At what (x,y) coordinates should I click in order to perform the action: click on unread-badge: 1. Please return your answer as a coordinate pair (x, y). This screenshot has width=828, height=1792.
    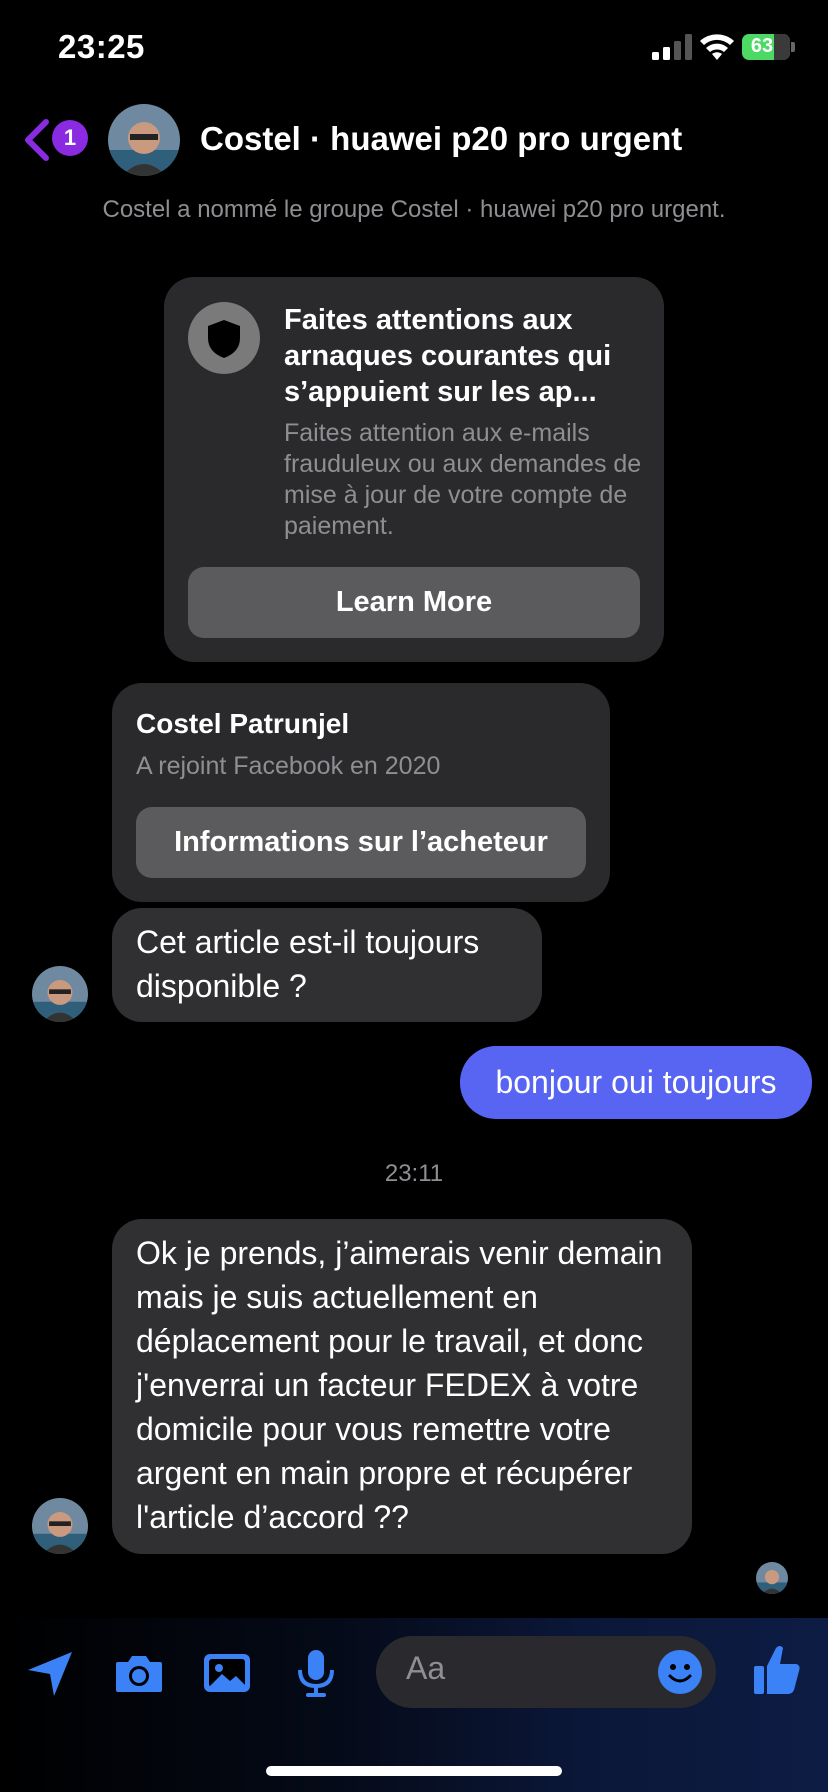
    Looking at the image, I should click on (70, 138).